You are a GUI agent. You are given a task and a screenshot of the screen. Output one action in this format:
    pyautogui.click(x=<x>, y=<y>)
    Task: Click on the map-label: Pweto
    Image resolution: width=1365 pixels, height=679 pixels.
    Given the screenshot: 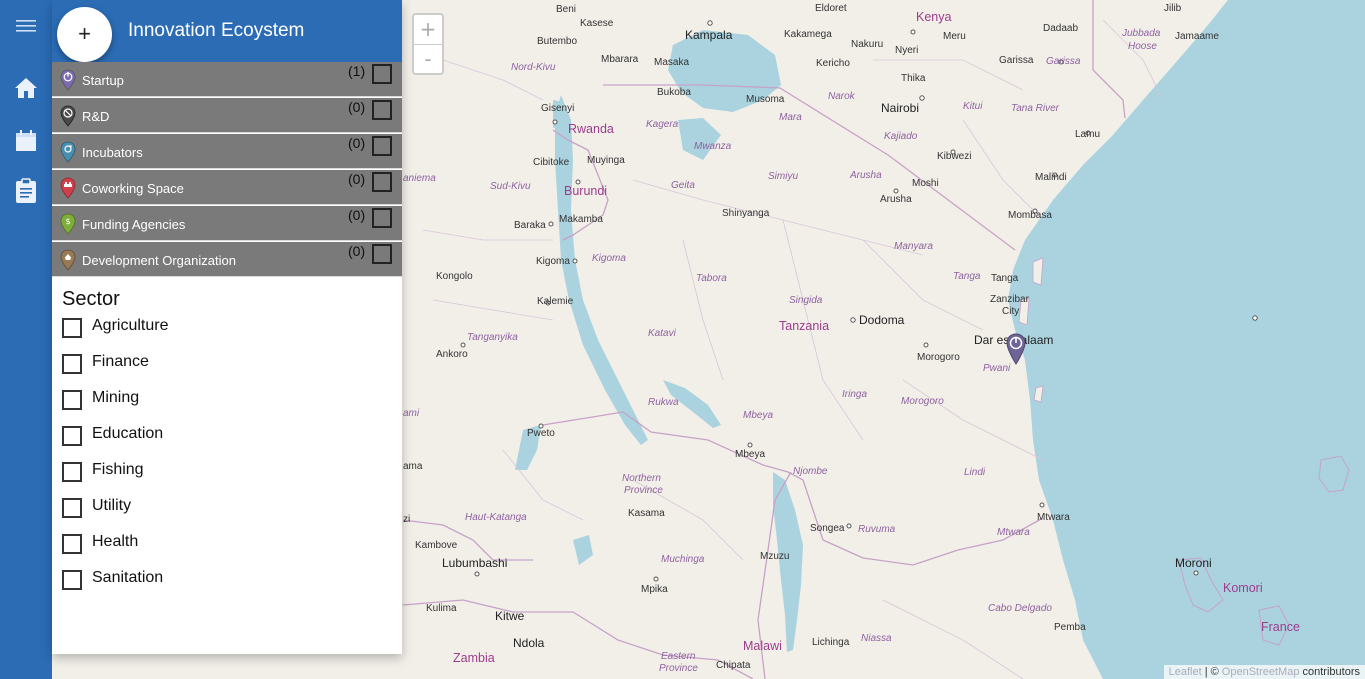 What is the action you would take?
    pyautogui.click(x=541, y=433)
    